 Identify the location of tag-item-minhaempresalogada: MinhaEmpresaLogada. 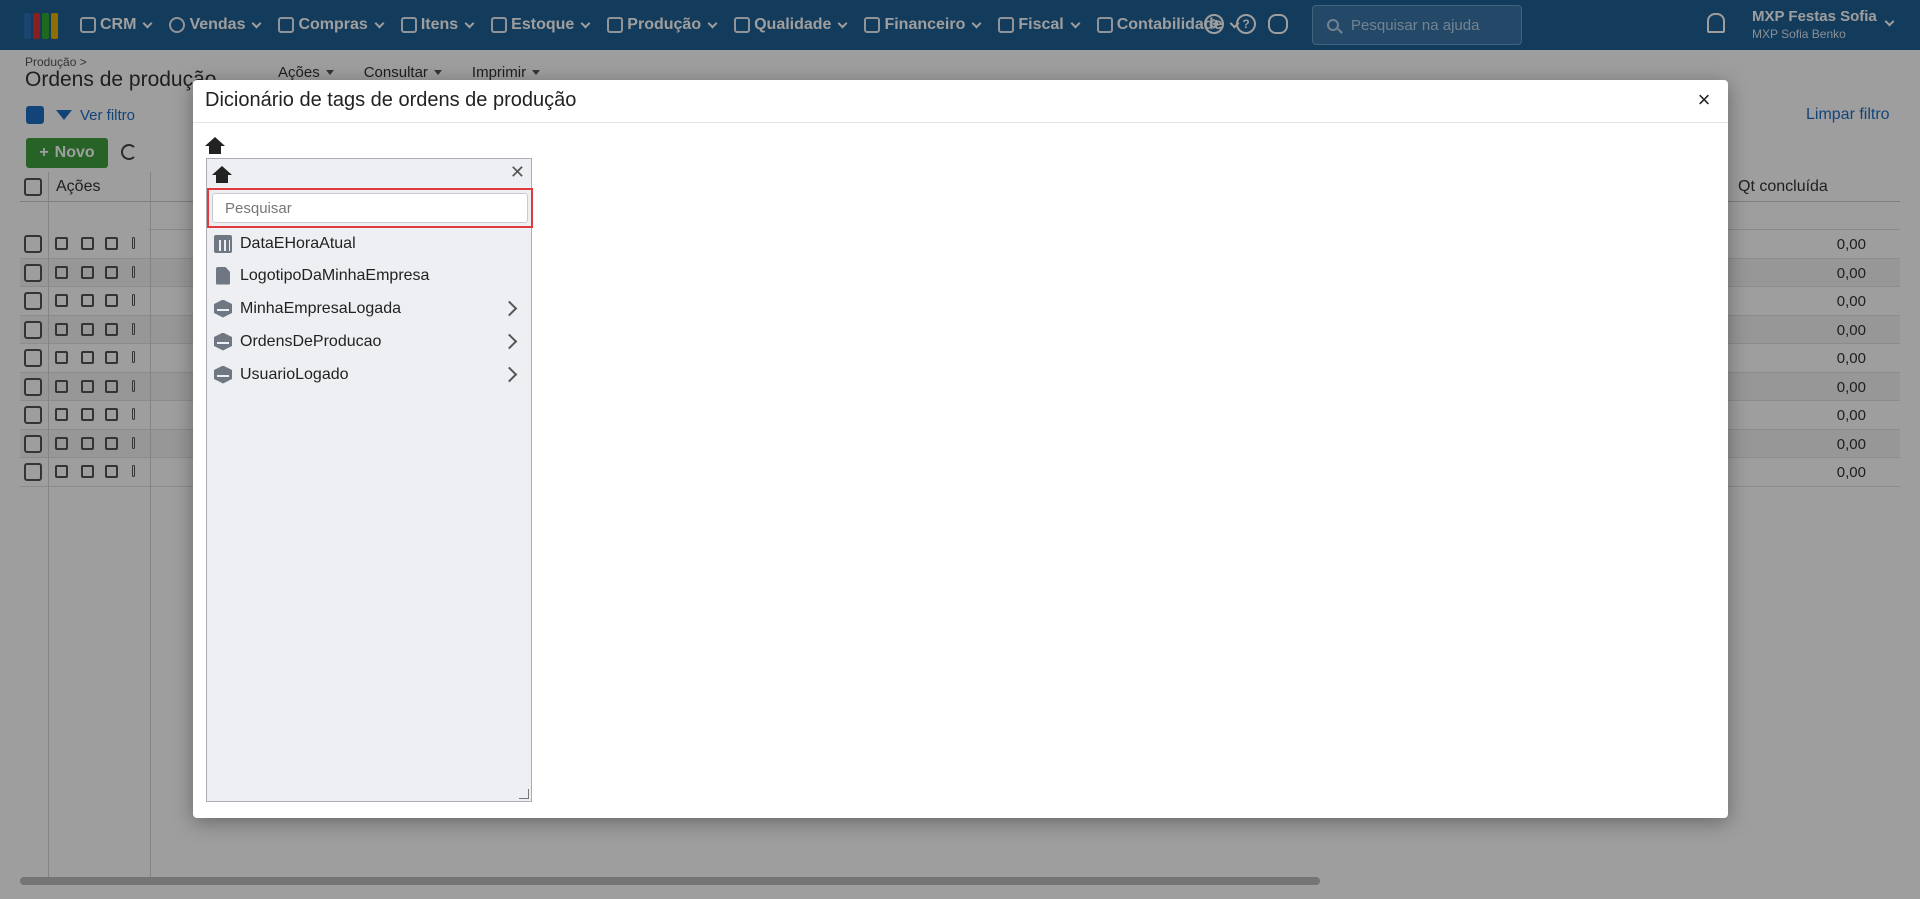
(370, 308).